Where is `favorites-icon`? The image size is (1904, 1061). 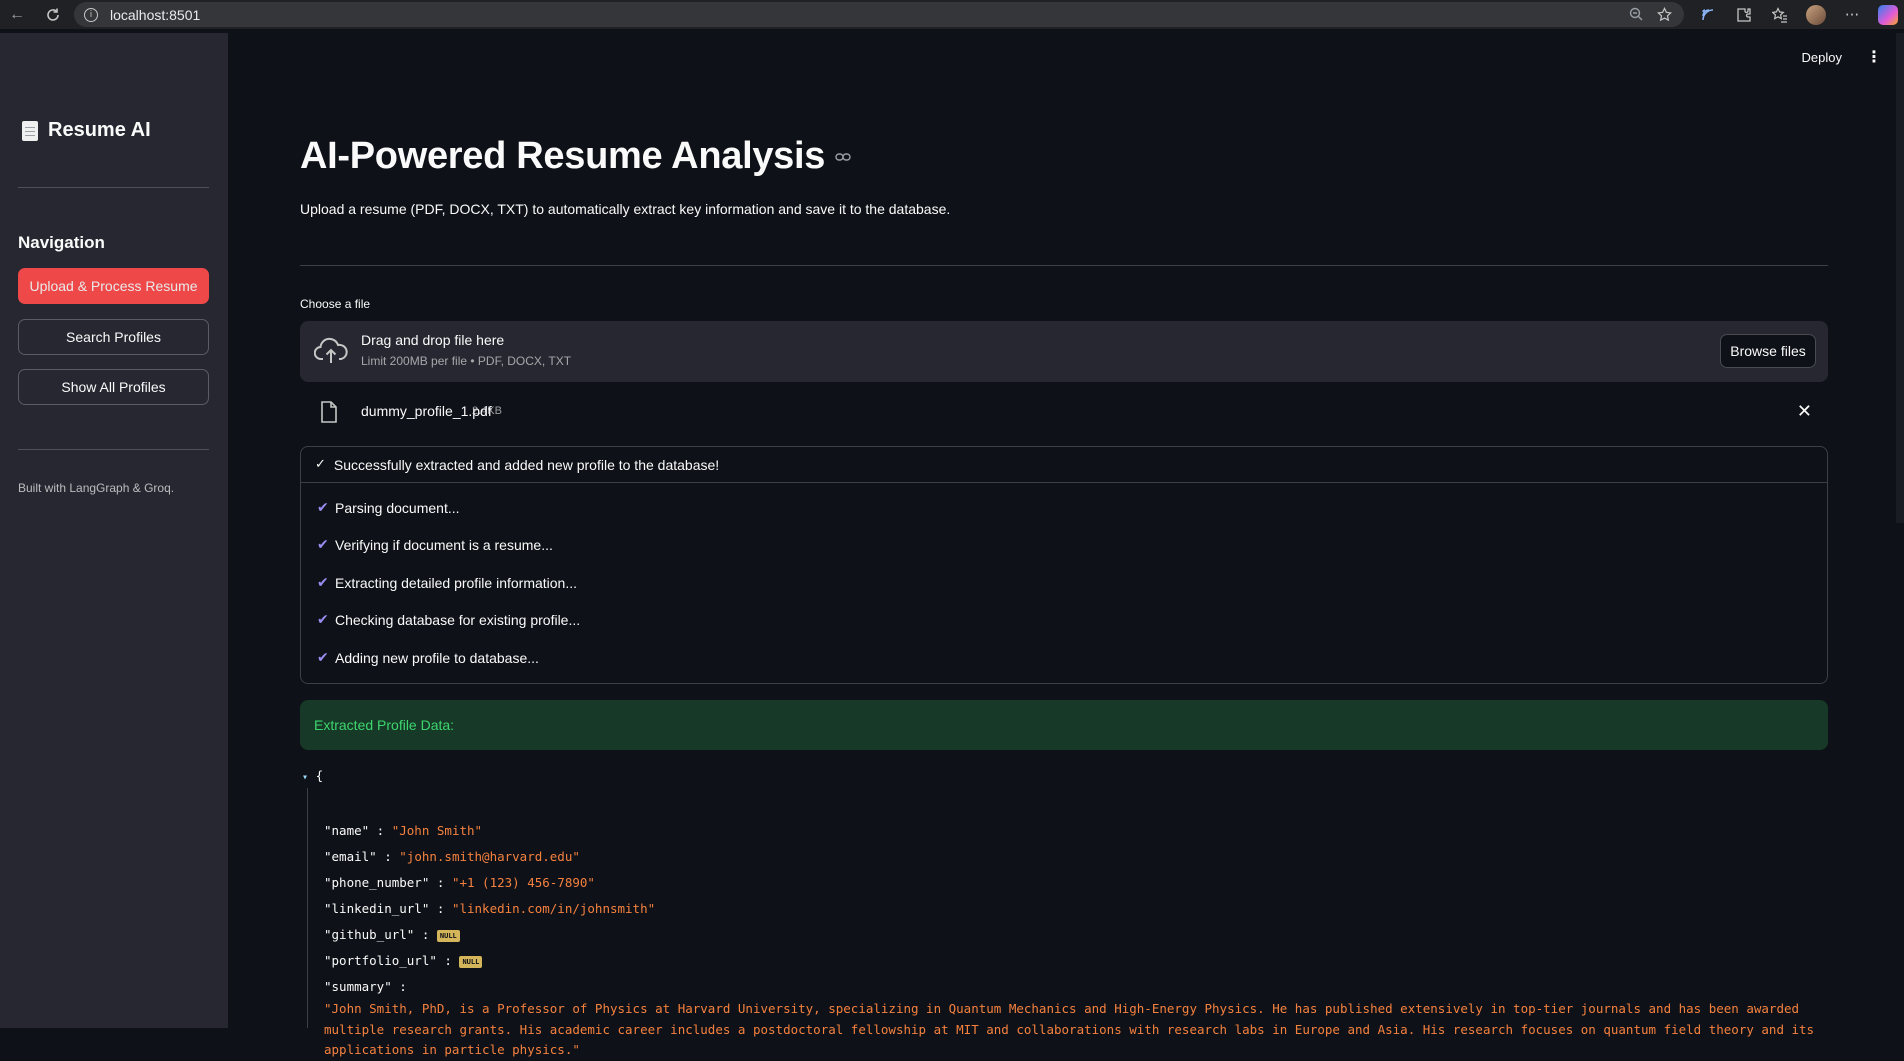 favorites-icon is located at coordinates (1780, 15).